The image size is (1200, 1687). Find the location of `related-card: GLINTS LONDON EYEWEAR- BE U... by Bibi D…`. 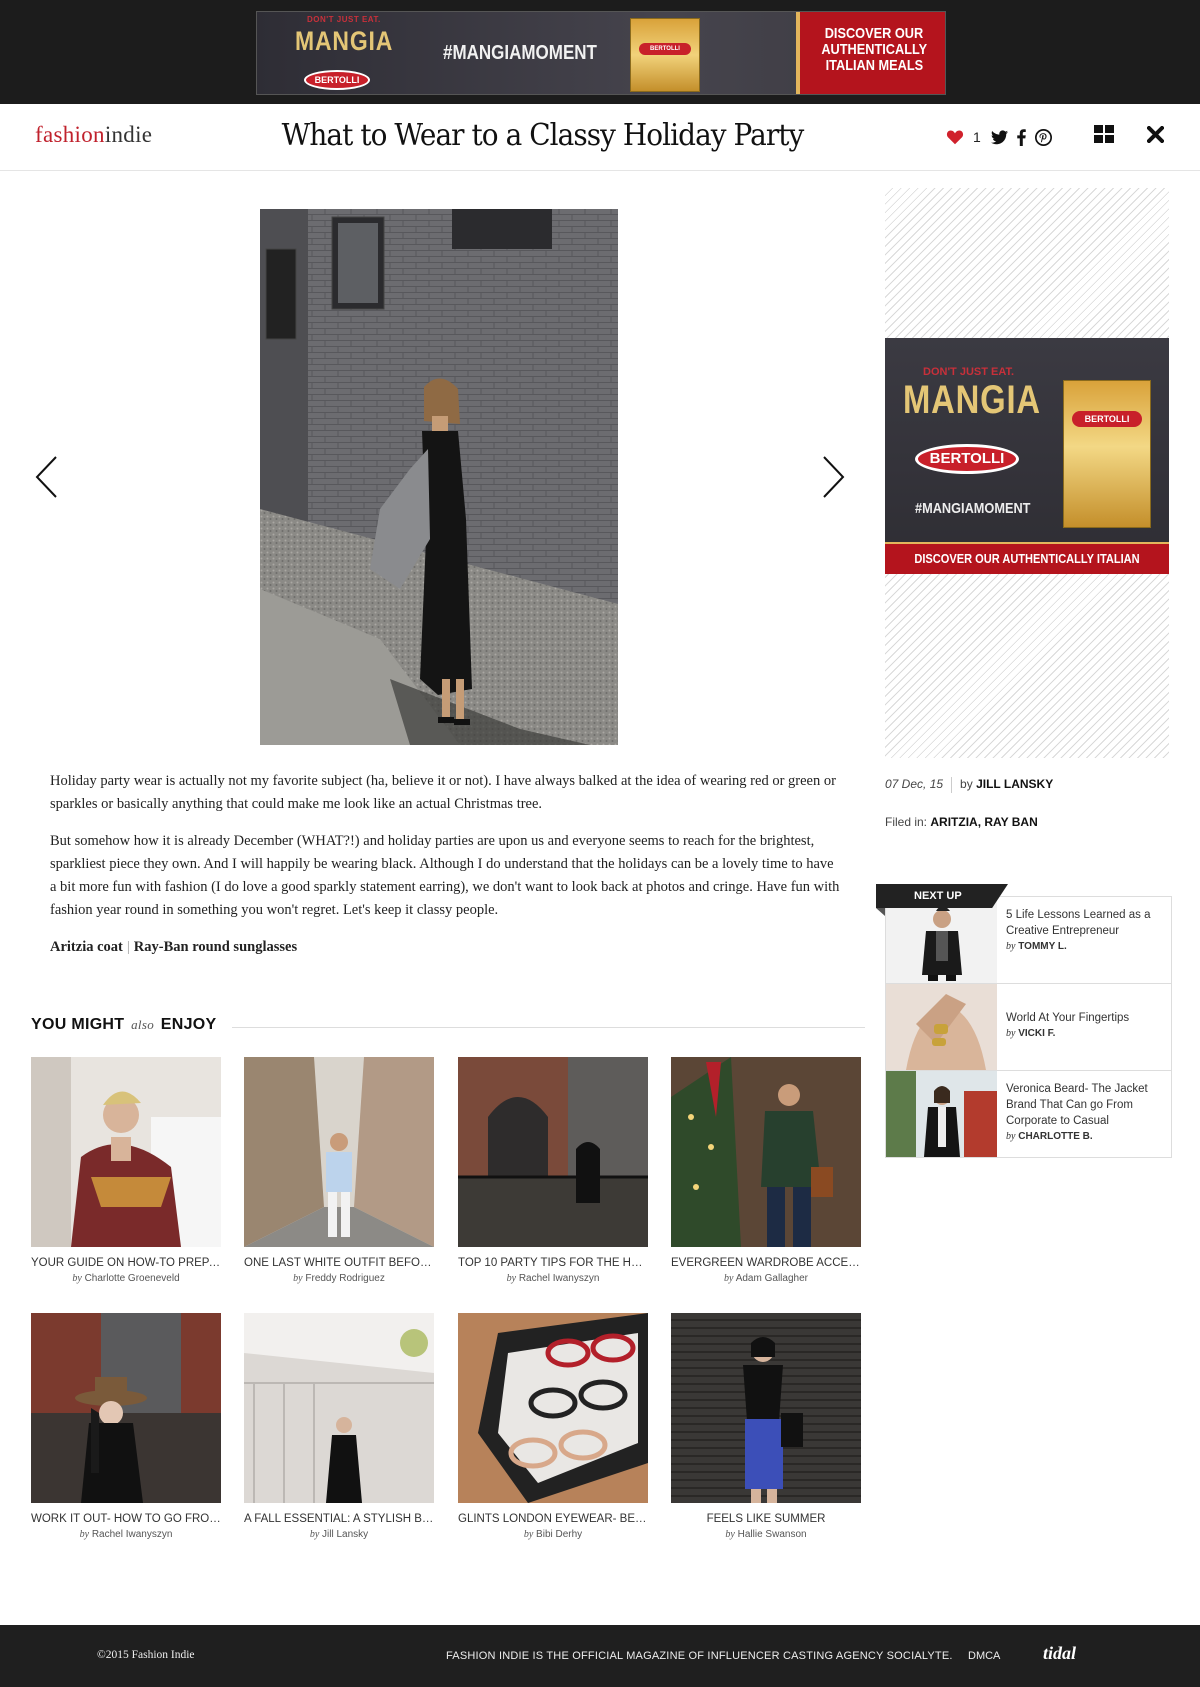

related-card: GLINTS LONDON EYEWEAR- BE U... by Bibi D… is located at coordinates (553, 1426).